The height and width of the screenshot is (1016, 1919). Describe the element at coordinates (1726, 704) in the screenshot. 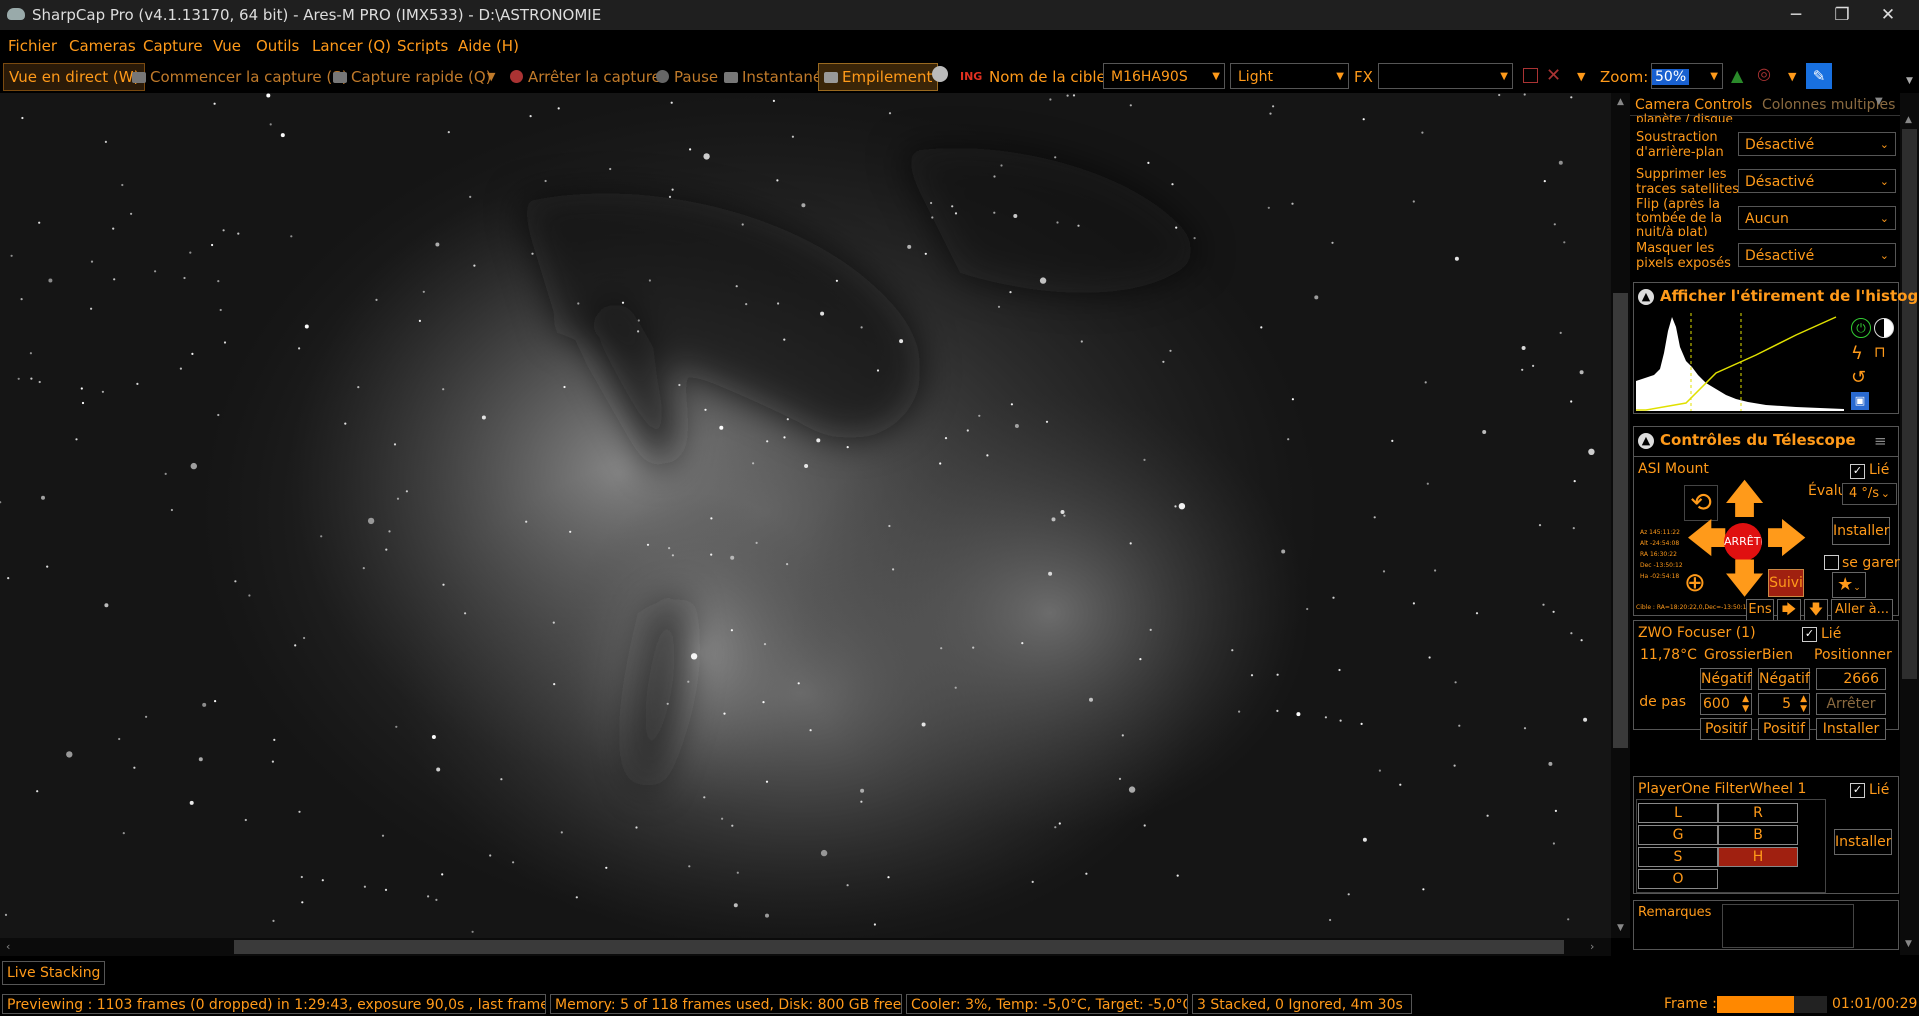

I see `coarse-step-input: 600 ▲ ▼` at that location.